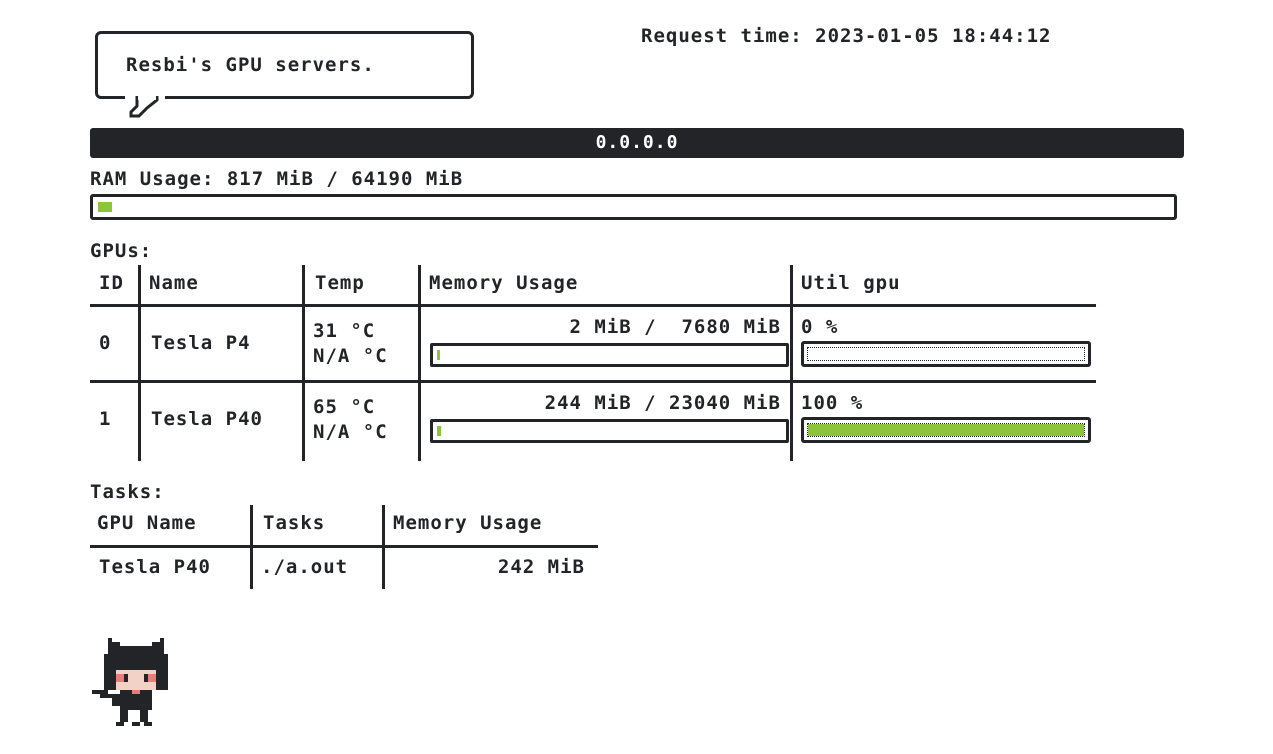 The image size is (1273, 754). Describe the element at coordinates (277, 179) in the screenshot. I see `ram-usage-label: RAM Usage: 817 MiB / 64190 MiB` at that location.